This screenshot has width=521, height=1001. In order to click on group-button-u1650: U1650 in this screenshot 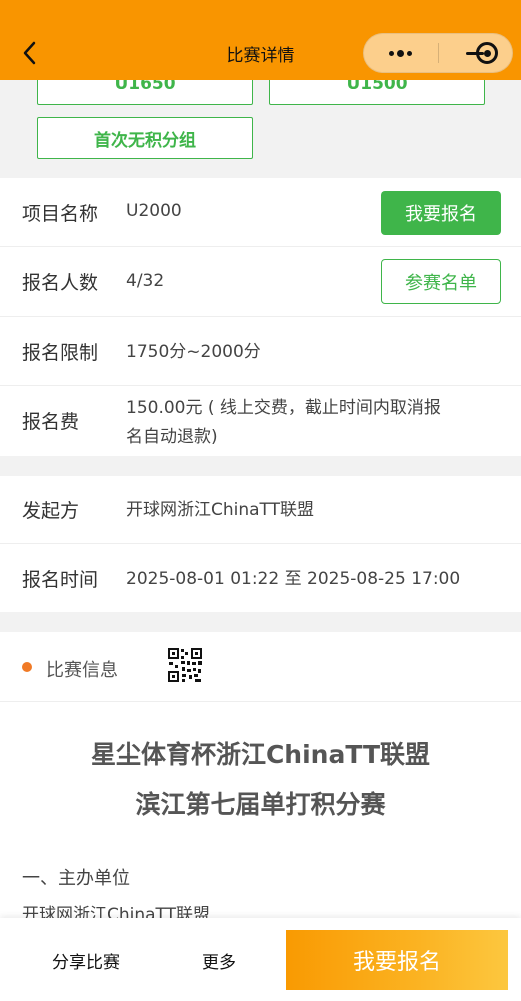, I will do `click(145, 92)`.